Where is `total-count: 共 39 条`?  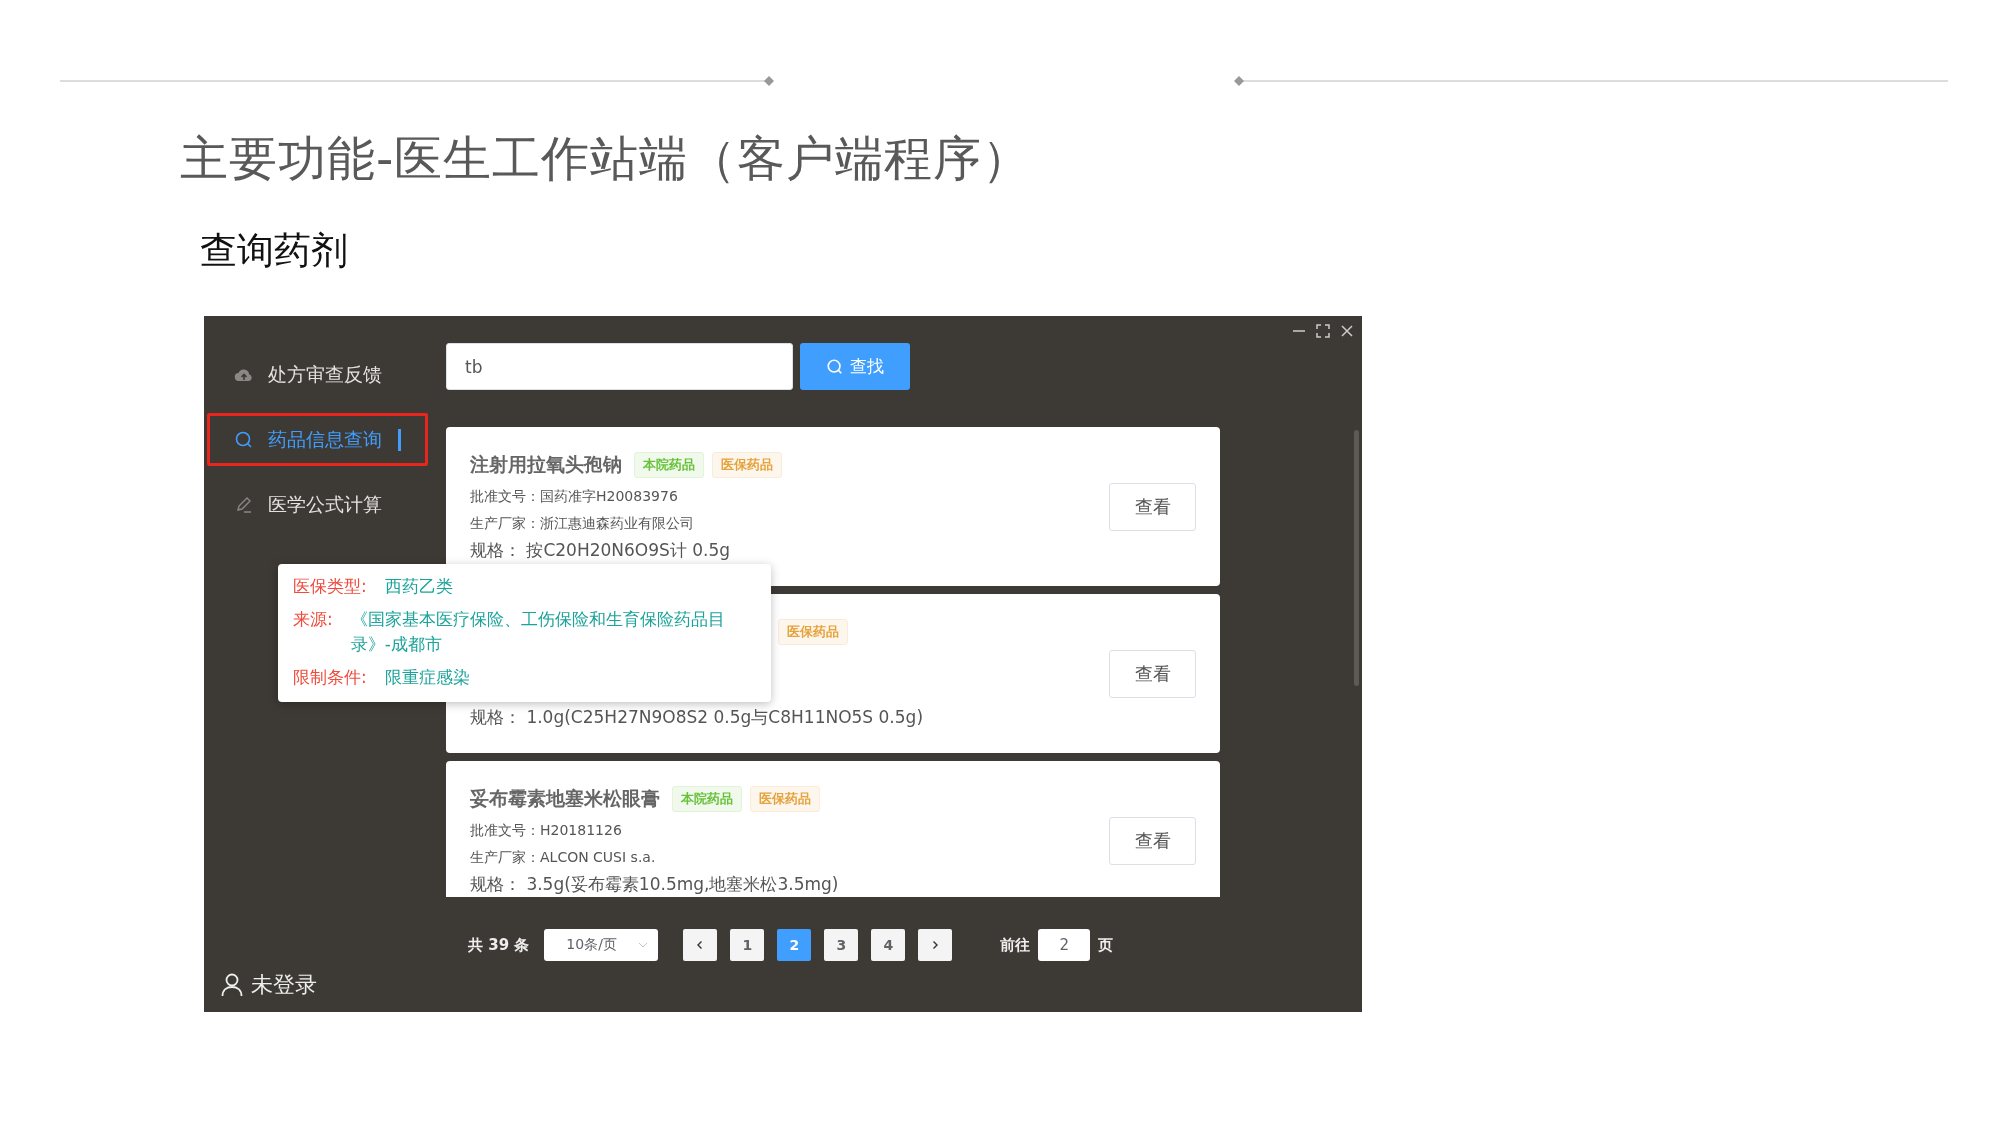 total-count: 共 39 条 is located at coordinates (499, 945).